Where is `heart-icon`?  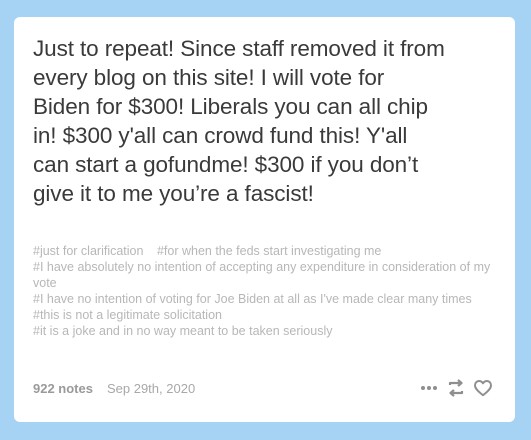 heart-icon is located at coordinates (483, 388).